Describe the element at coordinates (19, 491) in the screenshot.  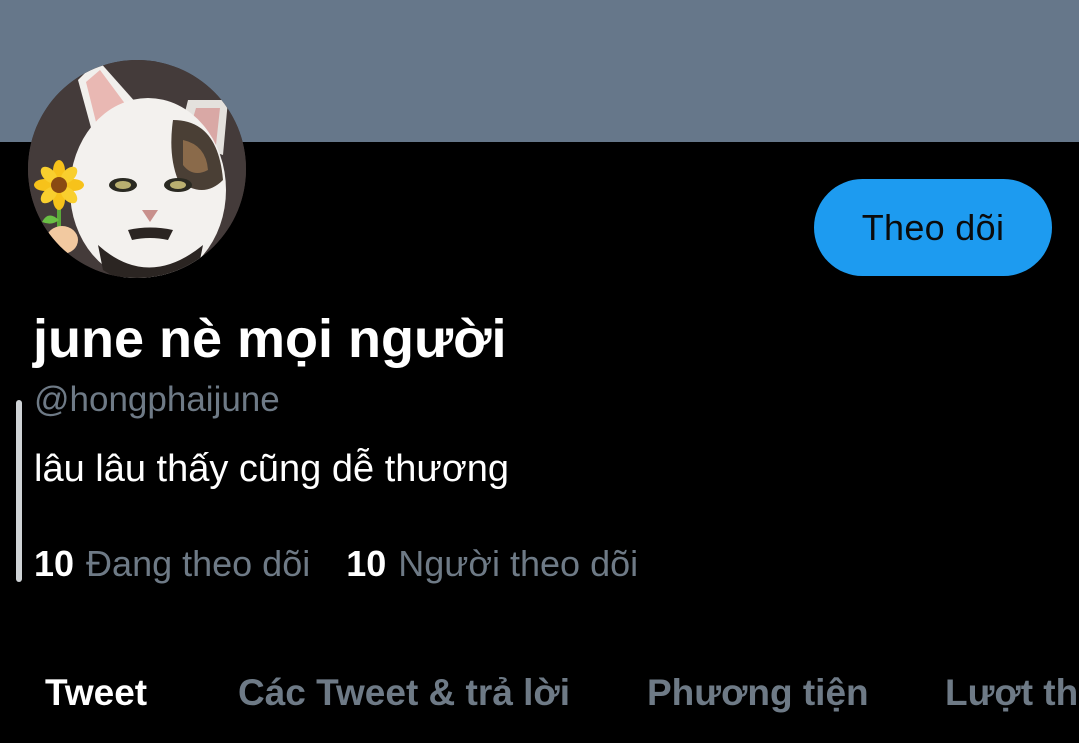
I see `scrollbar` at that location.